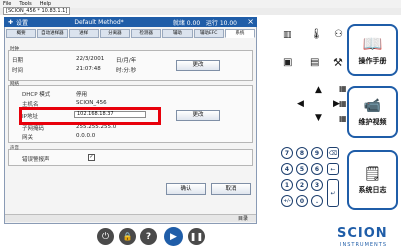 This screenshot has height=252, width=401. I want to click on lock-button: 🔒, so click(127, 236).